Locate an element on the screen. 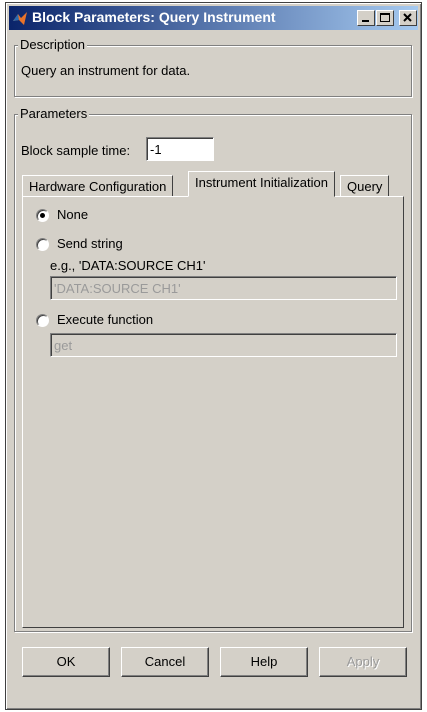 The height and width of the screenshot is (712, 427). tab-instrument-initialization: Instrument Initialization is located at coordinates (261, 184).